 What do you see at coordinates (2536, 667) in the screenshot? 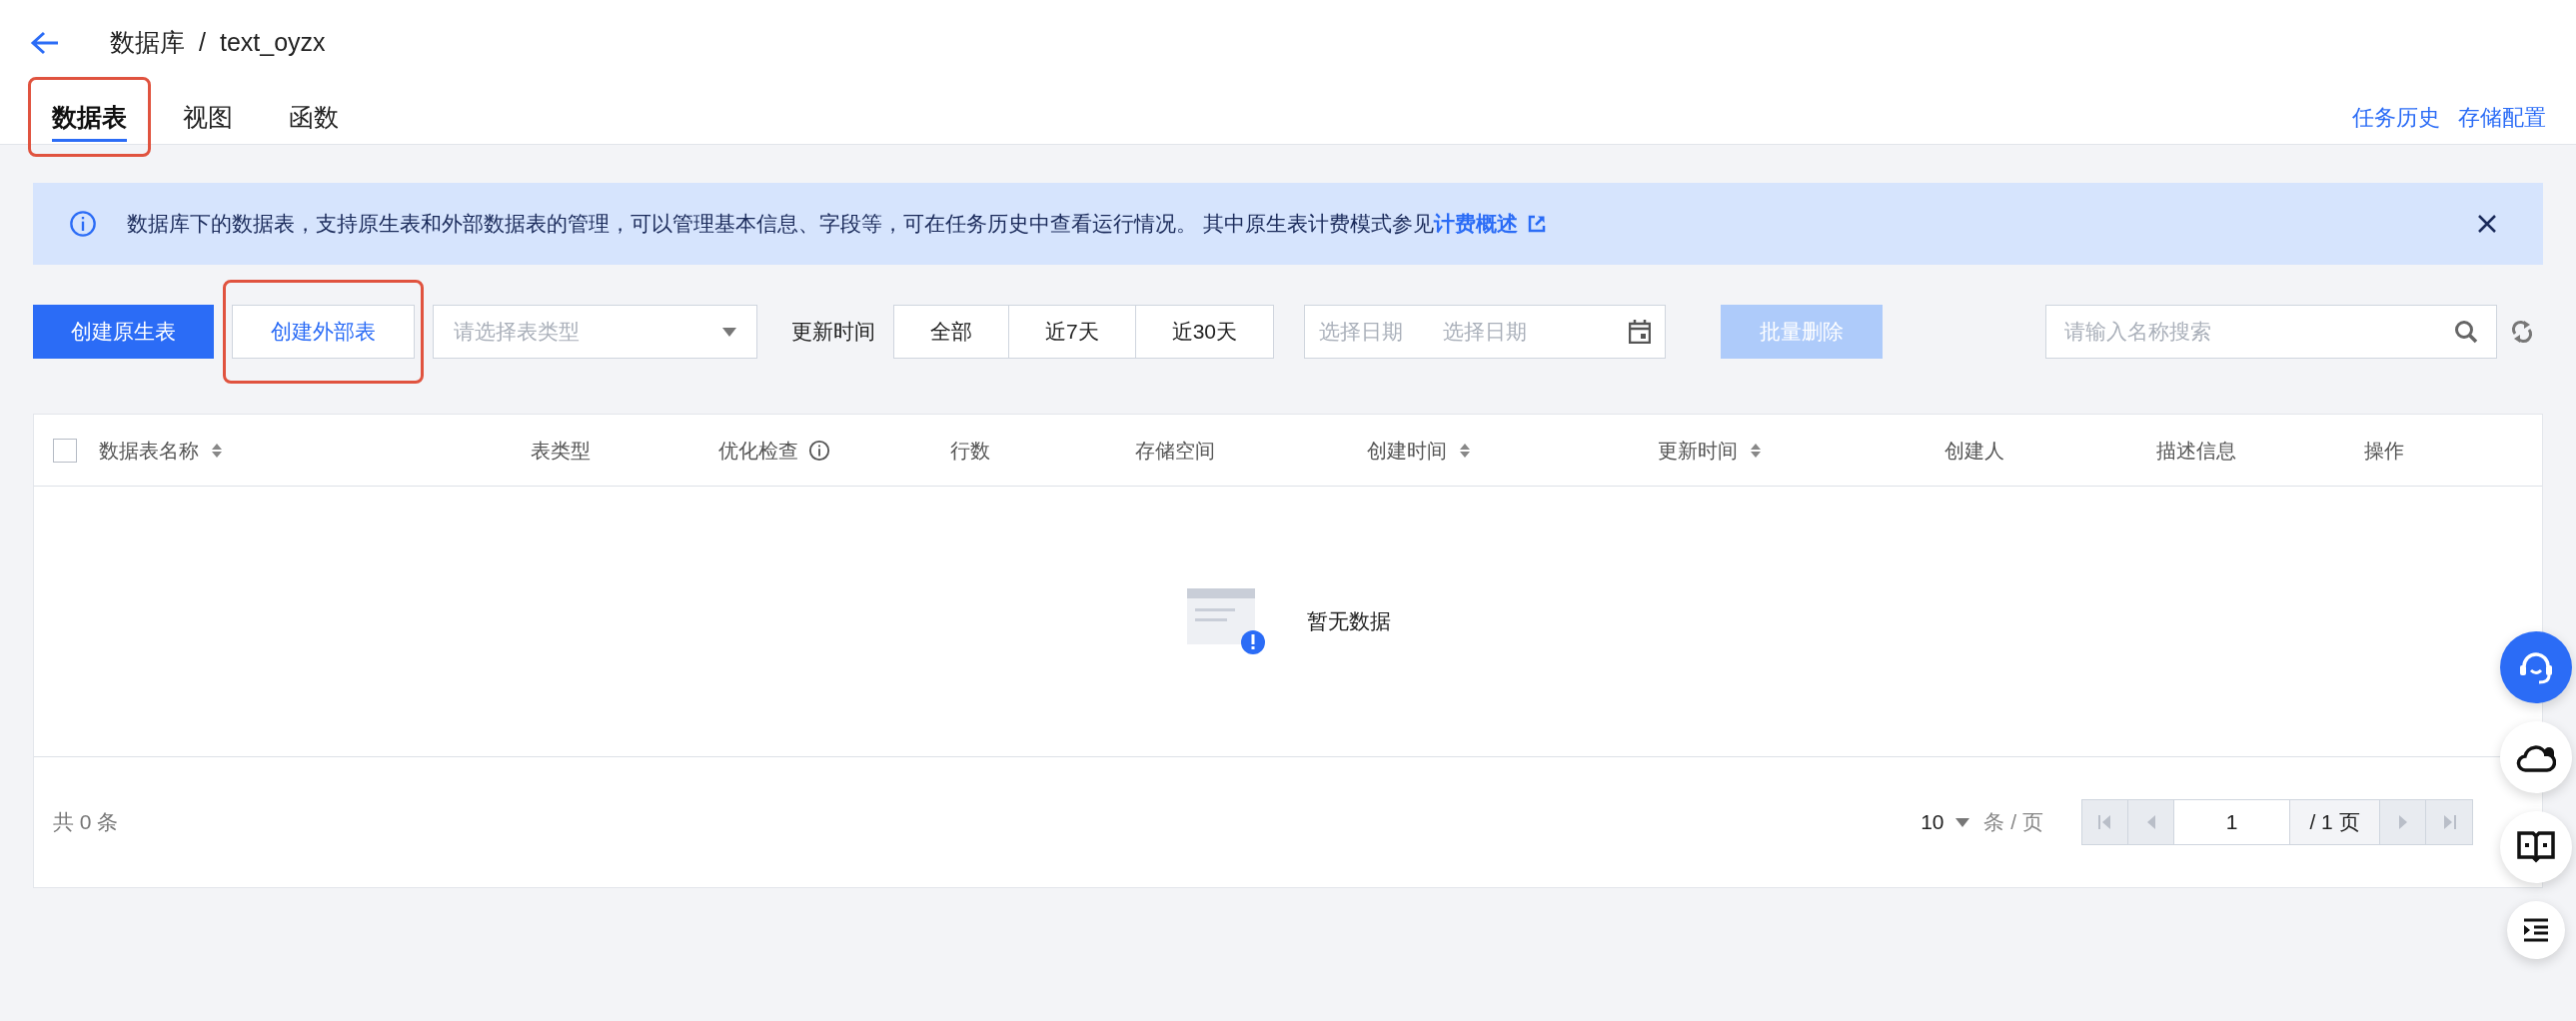
I see `support-button` at bounding box center [2536, 667].